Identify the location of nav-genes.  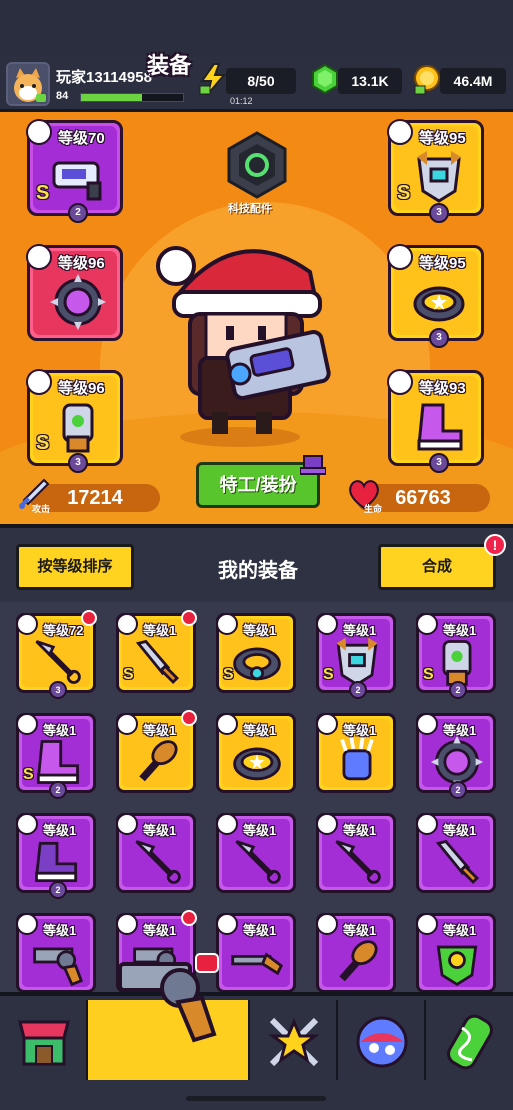
(469, 1040).